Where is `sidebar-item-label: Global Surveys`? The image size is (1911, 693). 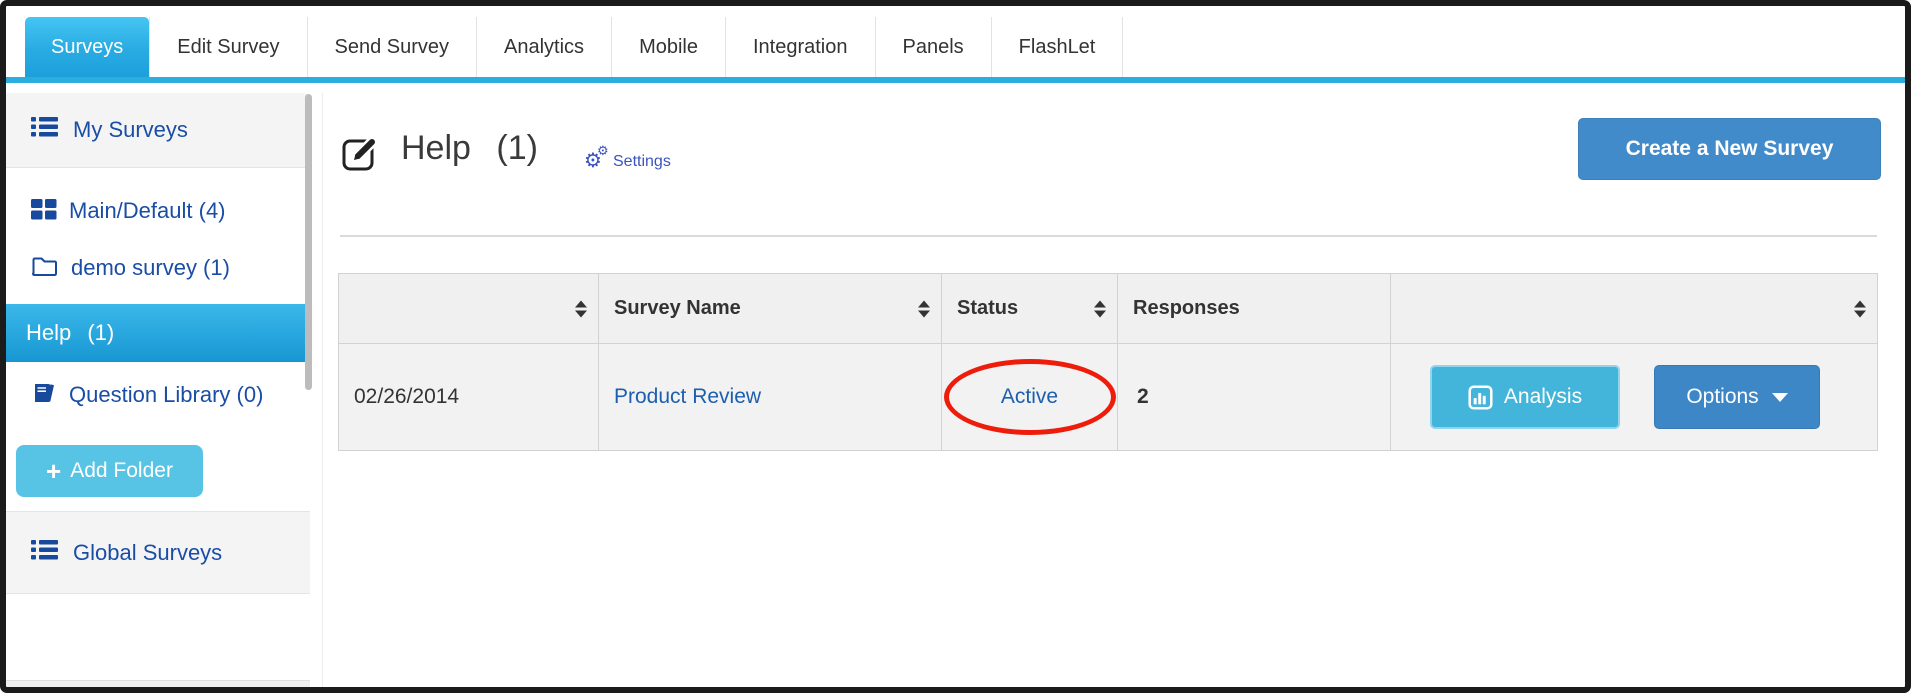 sidebar-item-label: Global Surveys is located at coordinates (148, 552).